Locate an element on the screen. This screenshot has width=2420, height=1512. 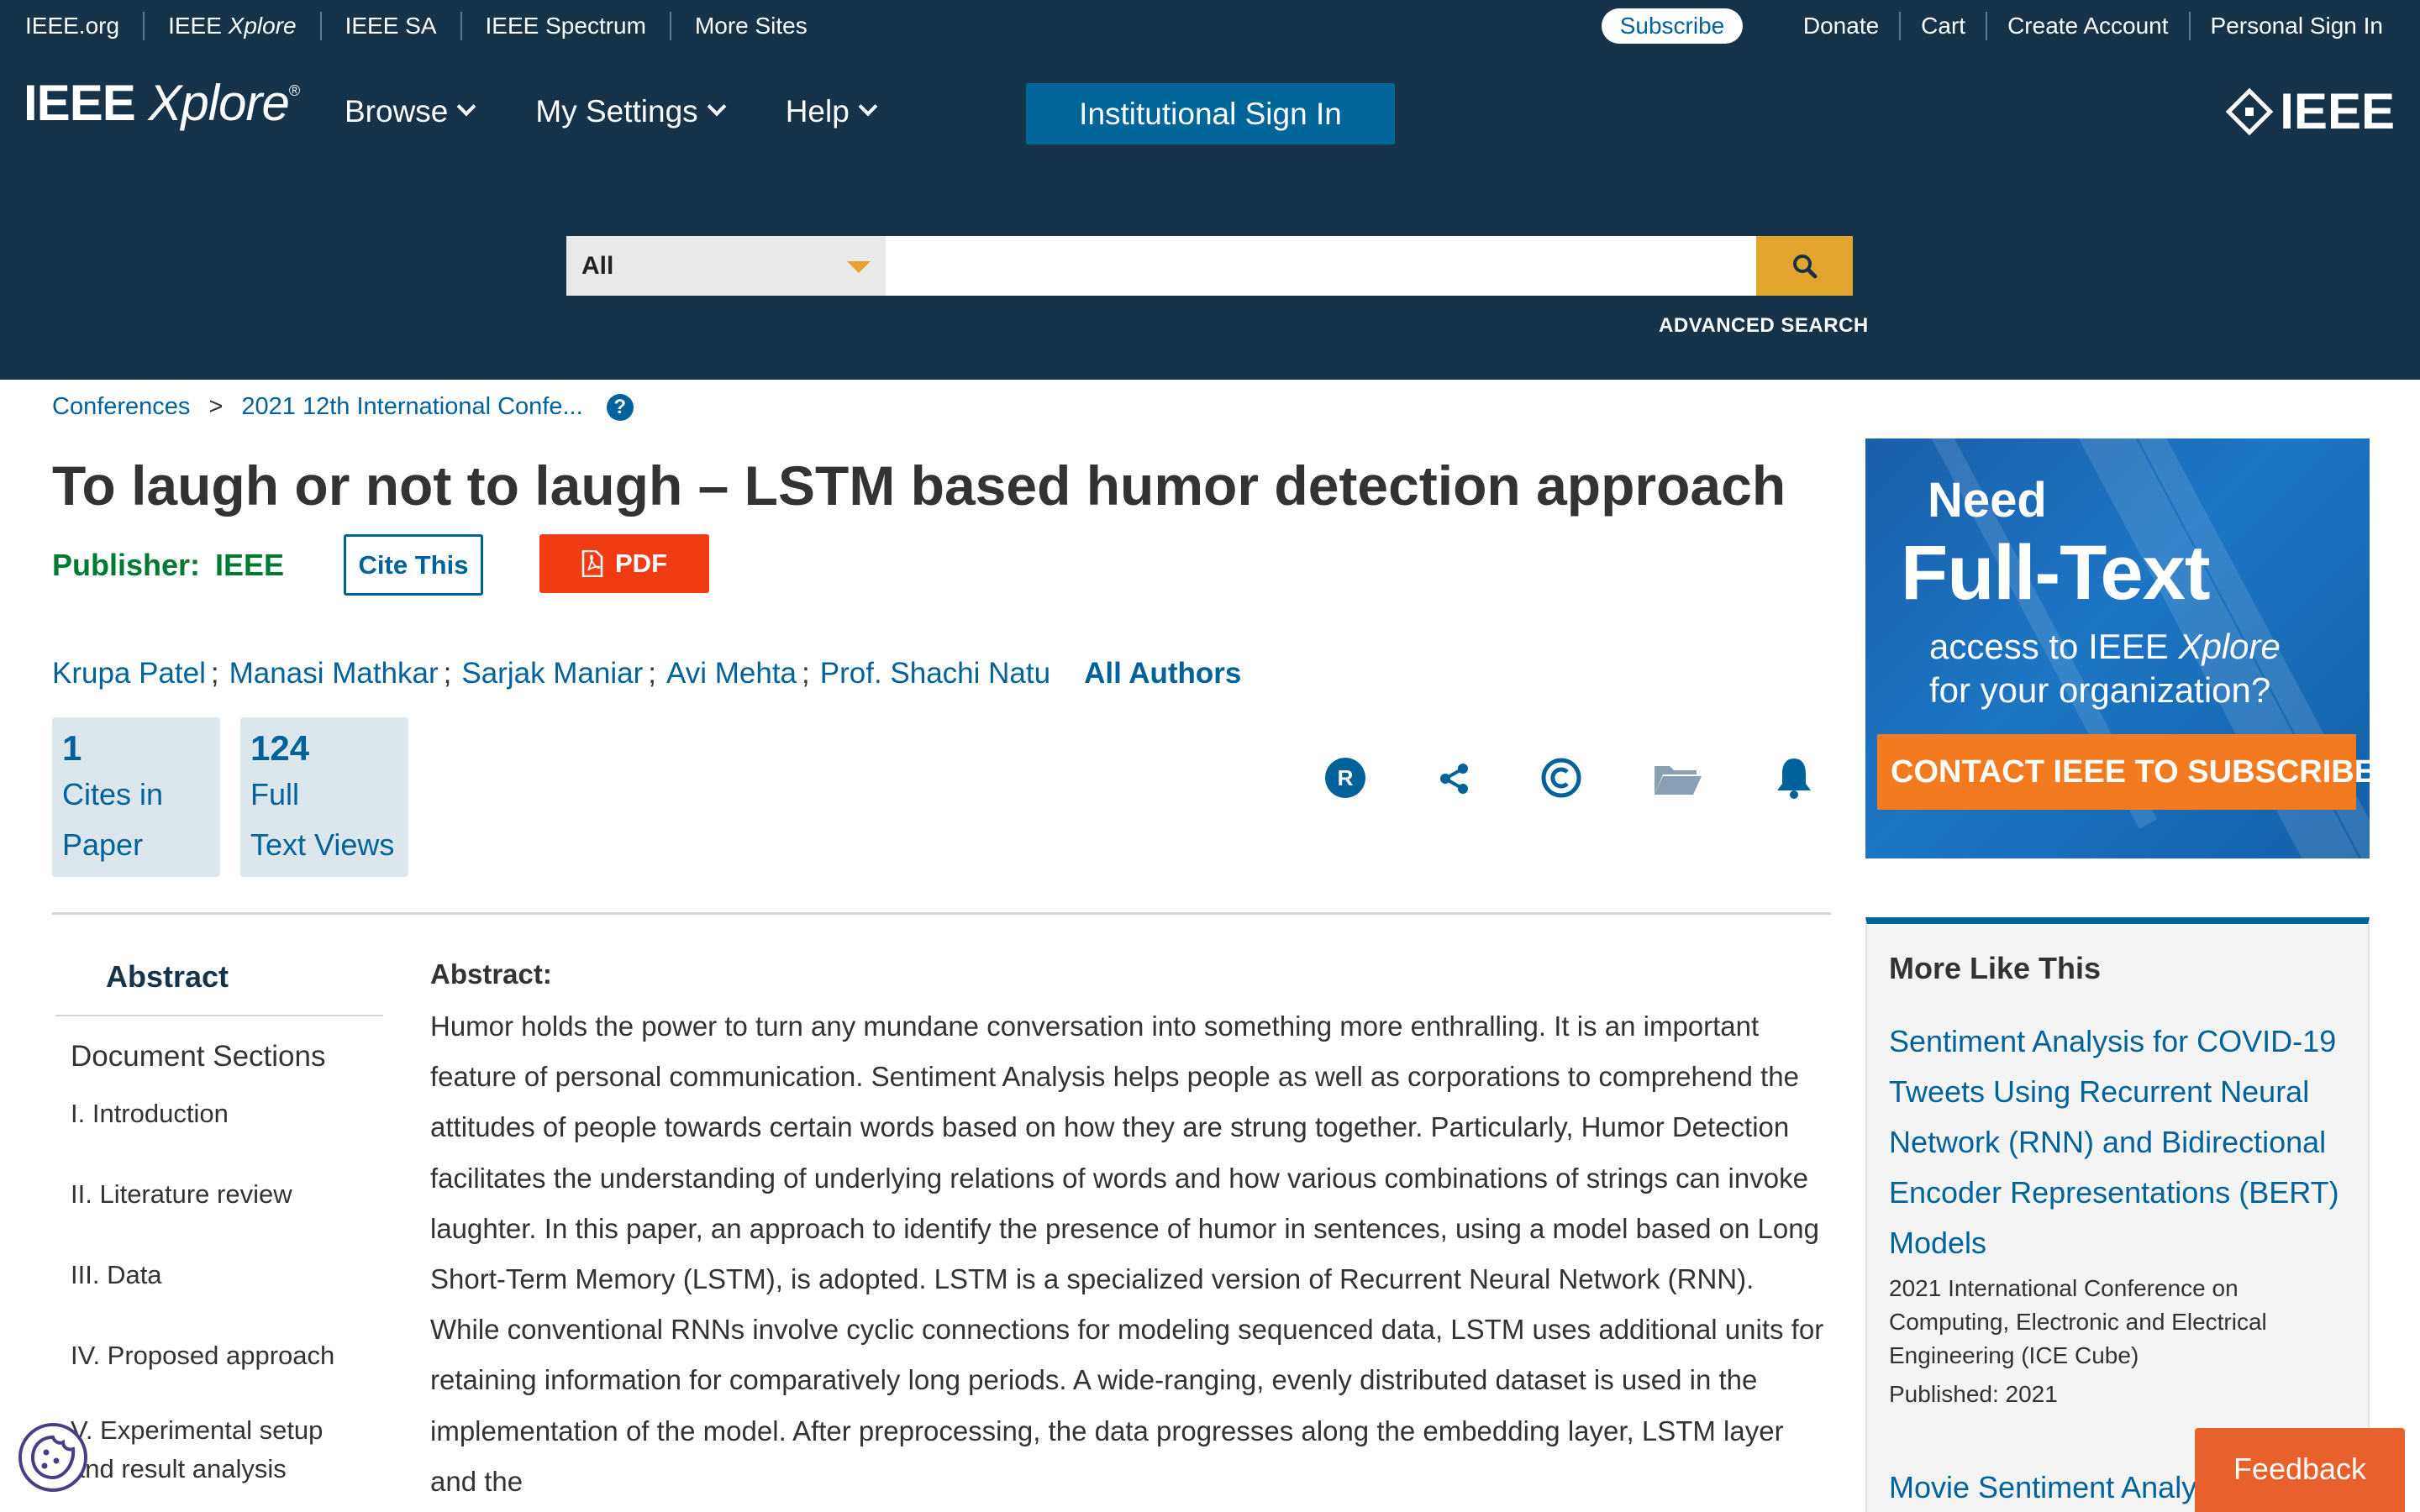
advanced-search-link: ADVANCED SEARCH is located at coordinates (1764, 326).